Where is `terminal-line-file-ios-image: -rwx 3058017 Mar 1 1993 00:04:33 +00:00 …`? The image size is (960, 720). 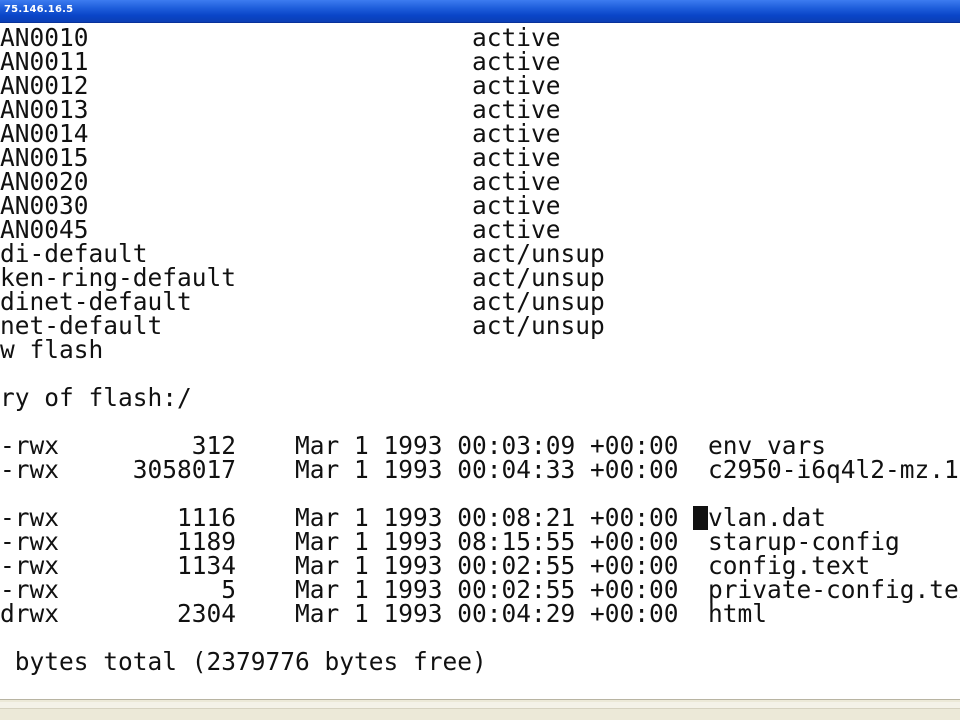 terminal-line-file-ios-image: -rwx 3058017 Mar 1 1993 00:04:33 +00:00 … is located at coordinates (480, 469).